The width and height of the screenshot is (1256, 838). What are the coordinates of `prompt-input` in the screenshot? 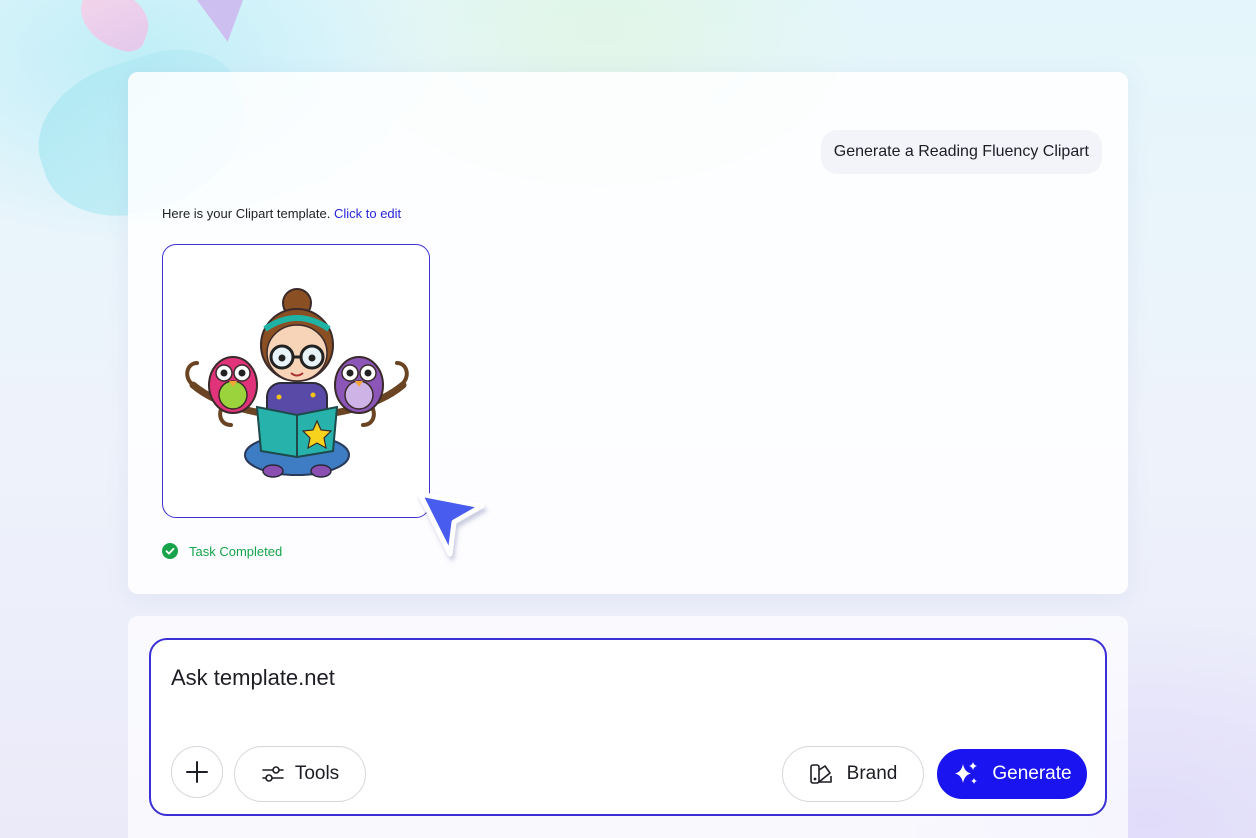 It's located at (621, 678).